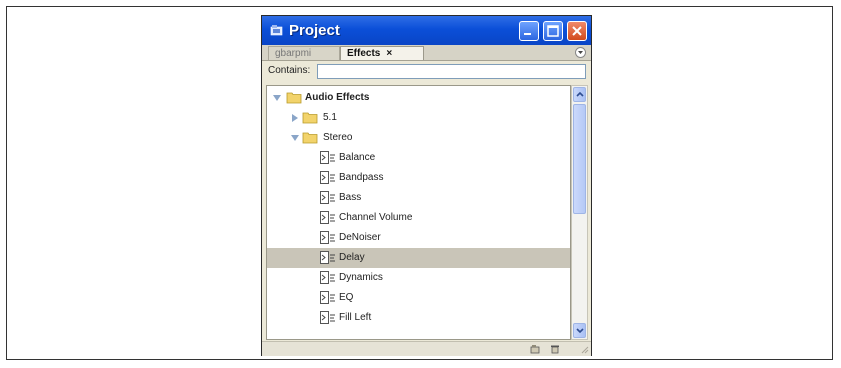 This screenshot has width=841, height=368. Describe the element at coordinates (418, 298) in the screenshot. I see `tree-item-eq: EQ` at that location.